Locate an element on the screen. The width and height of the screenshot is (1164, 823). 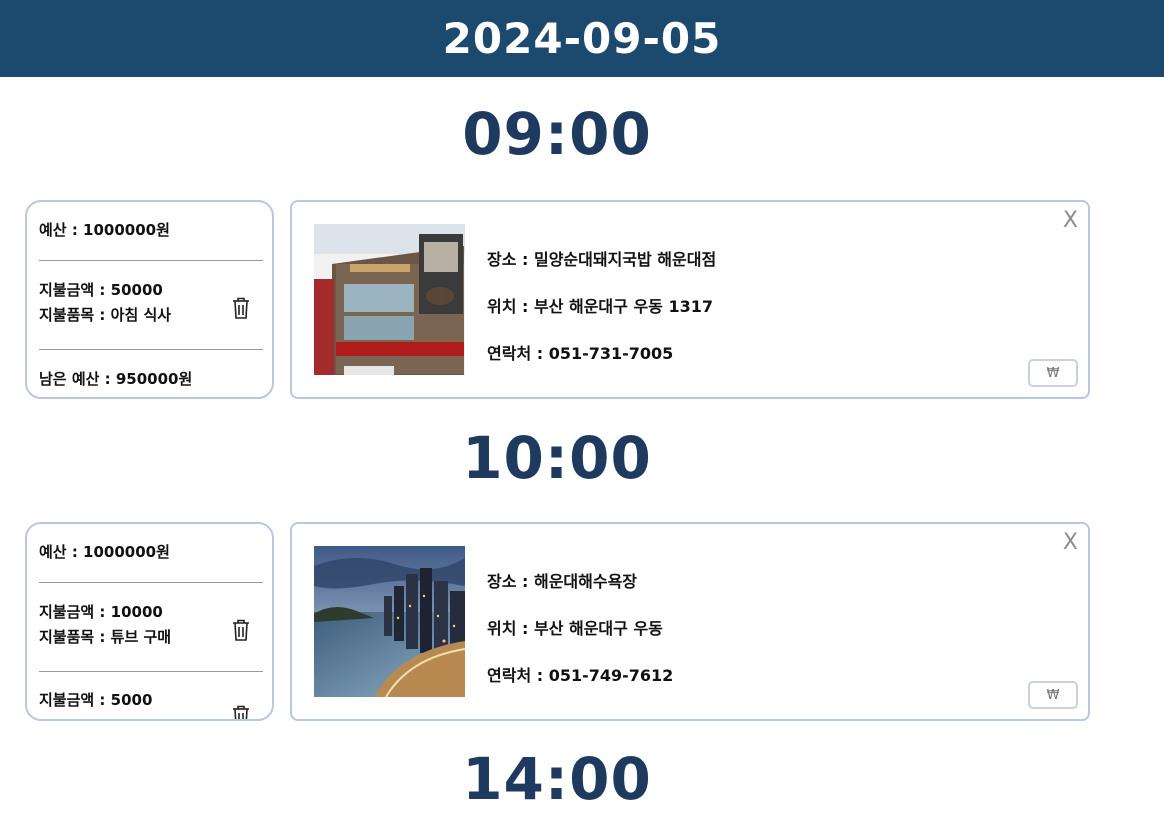
payment-amount: 지불금액 : 10000 is located at coordinates (101, 612).